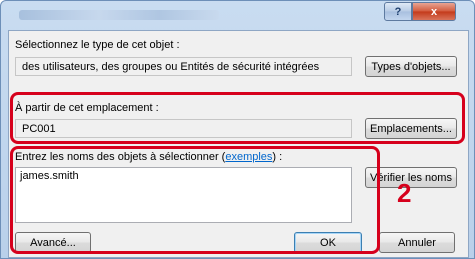 The height and width of the screenshot is (259, 475). I want to click on close-button: x, so click(434, 11).